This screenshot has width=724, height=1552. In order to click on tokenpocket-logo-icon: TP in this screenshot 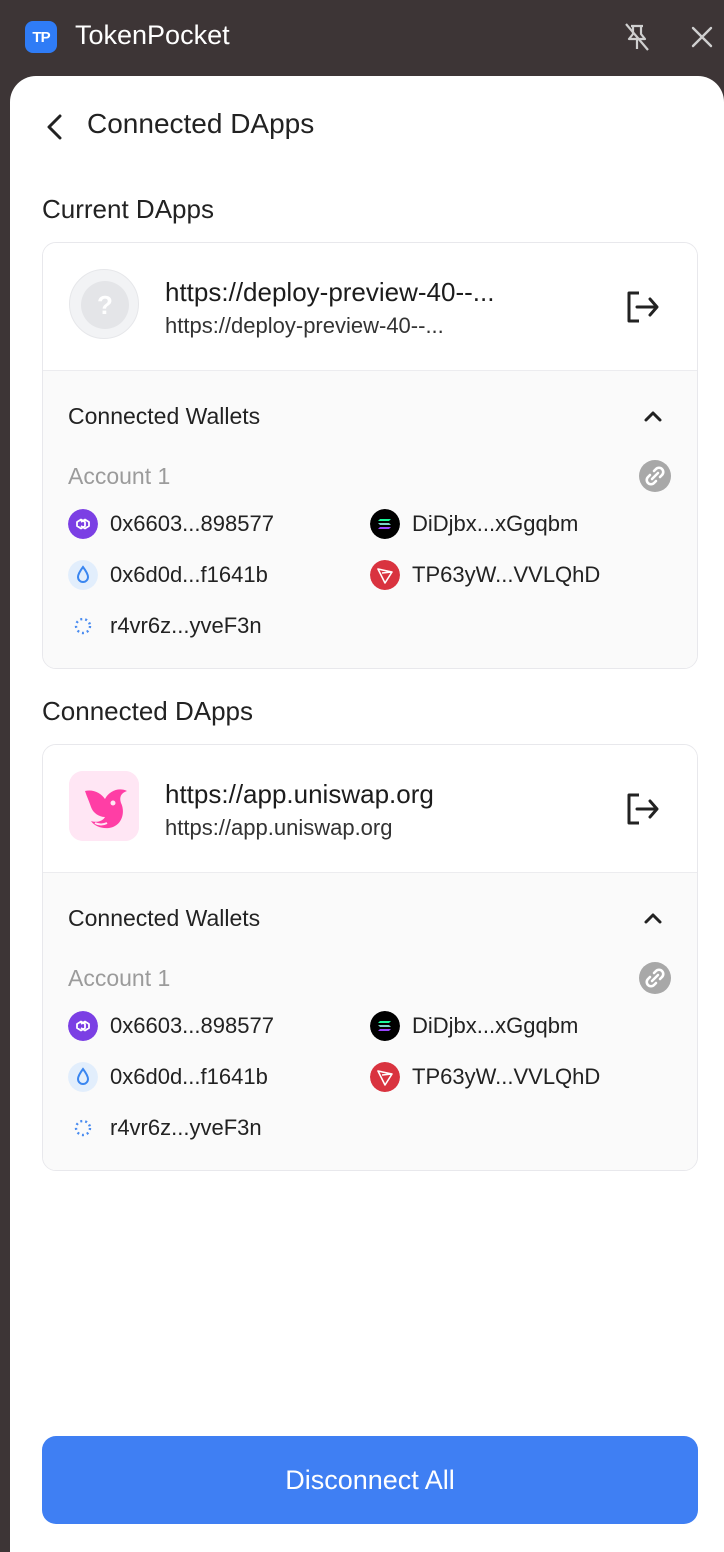, I will do `click(41, 37)`.